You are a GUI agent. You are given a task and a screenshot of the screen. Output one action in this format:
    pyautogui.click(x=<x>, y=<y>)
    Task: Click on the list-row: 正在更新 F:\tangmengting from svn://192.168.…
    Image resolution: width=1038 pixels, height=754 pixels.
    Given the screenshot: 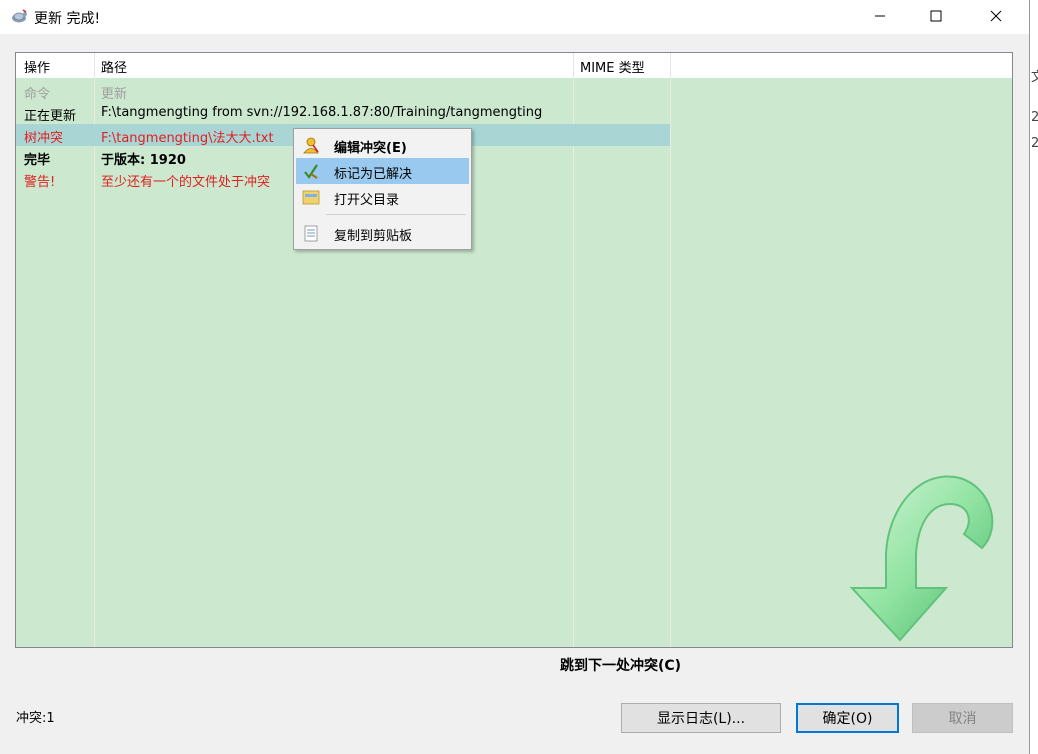 What is the action you would take?
    pyautogui.click(x=514, y=113)
    